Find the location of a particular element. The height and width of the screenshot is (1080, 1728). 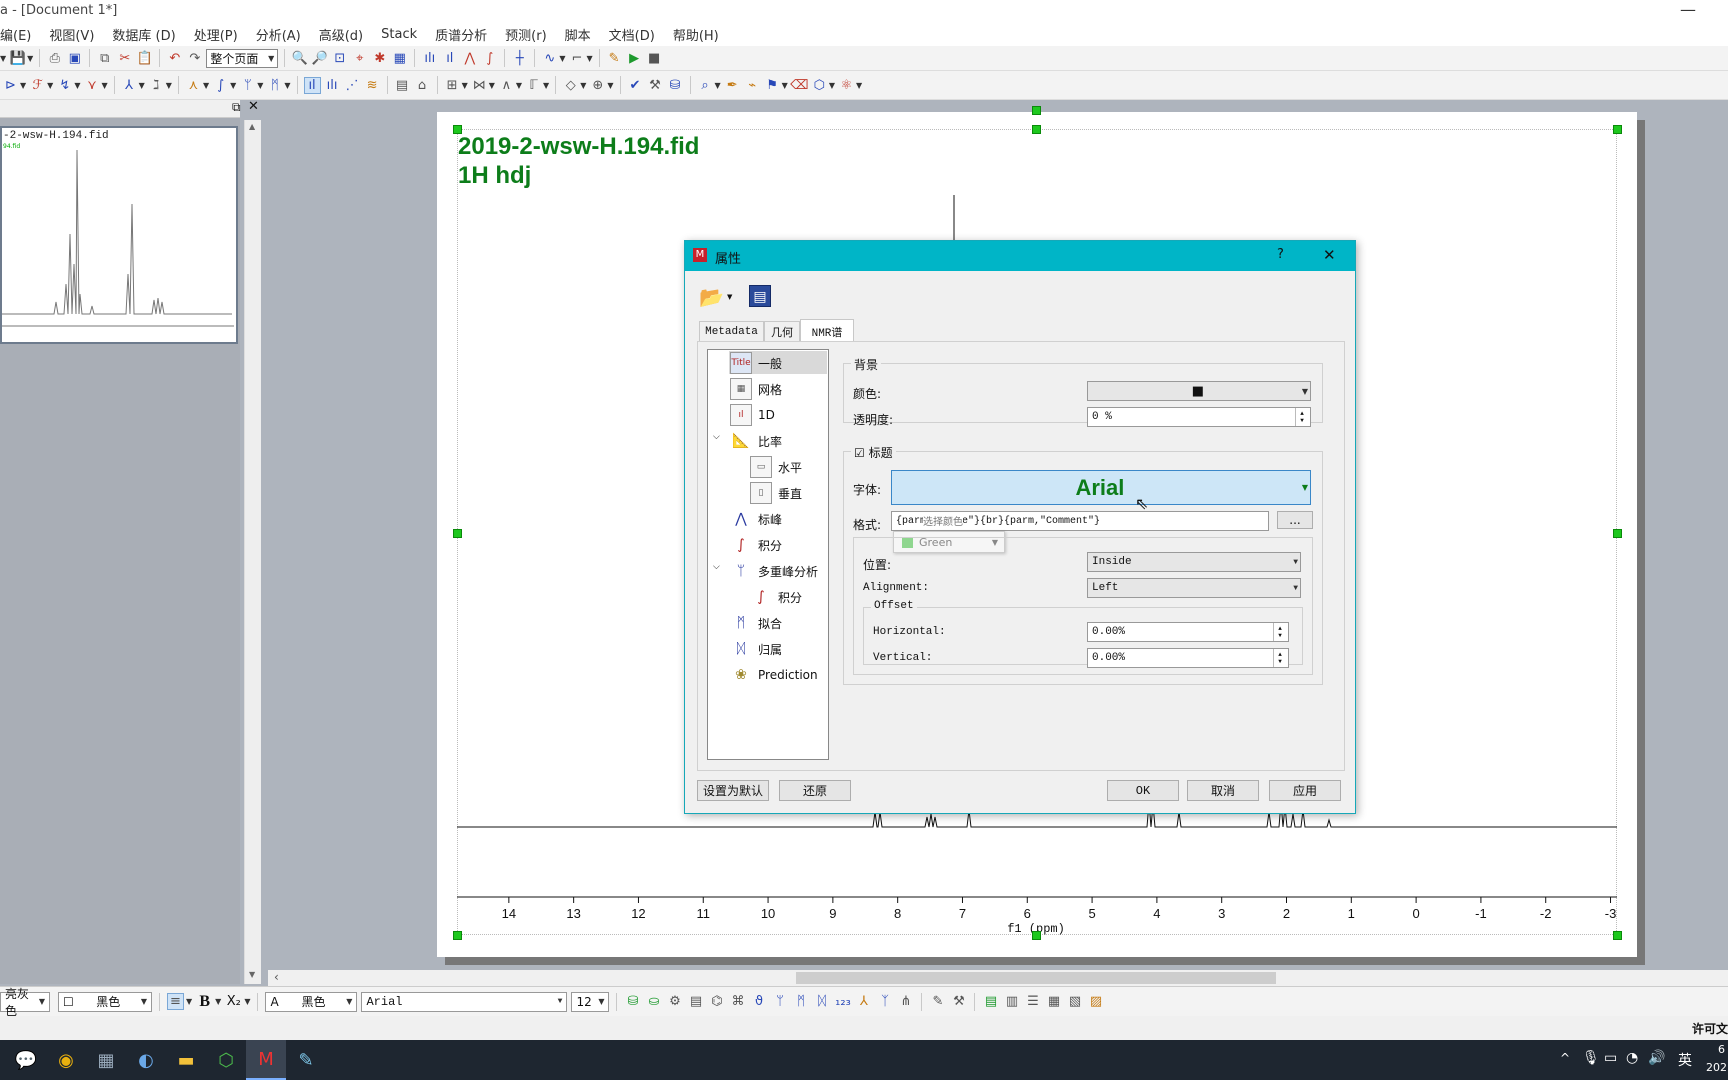

j-graph-icon: ⋔ is located at coordinates (905, 1001).